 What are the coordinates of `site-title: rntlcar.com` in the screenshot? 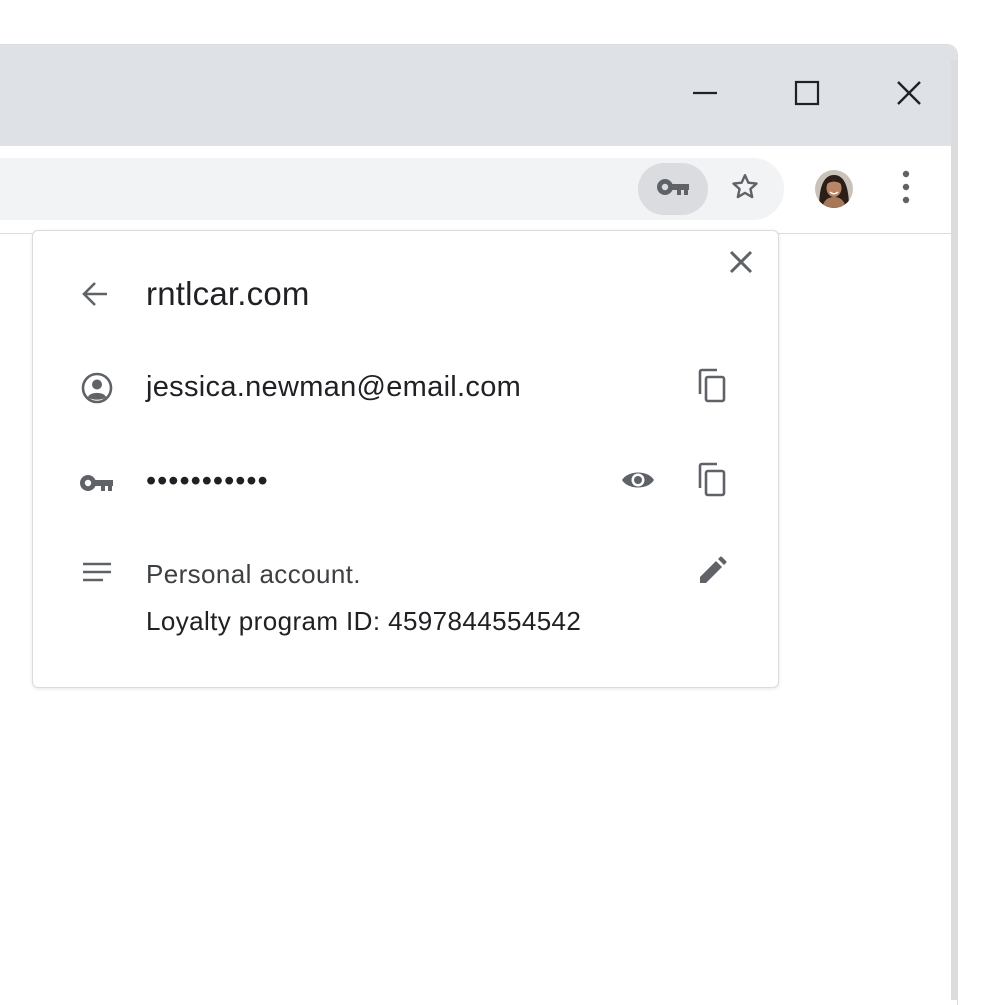 It's located at (228, 293).